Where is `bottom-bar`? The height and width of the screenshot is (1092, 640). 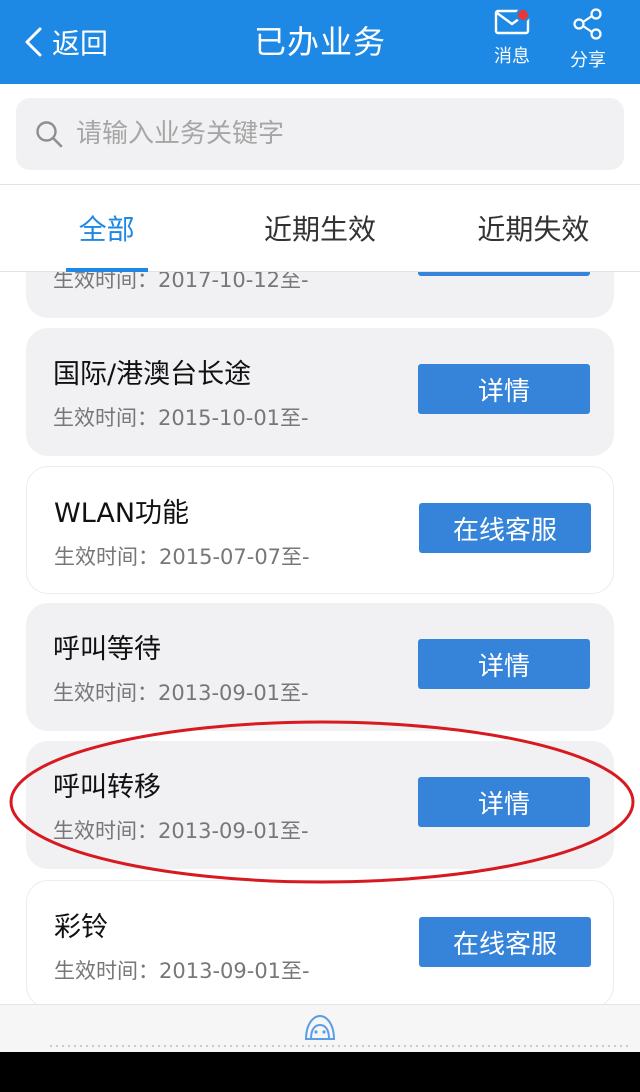 bottom-bar is located at coordinates (320, 1028).